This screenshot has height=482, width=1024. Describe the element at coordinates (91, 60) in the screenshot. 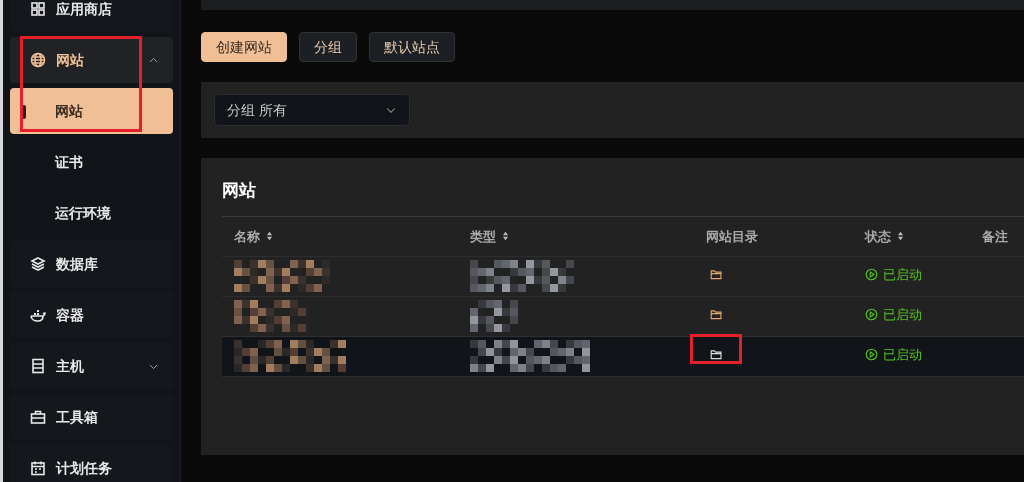

I see `menu-item: 网站` at that location.